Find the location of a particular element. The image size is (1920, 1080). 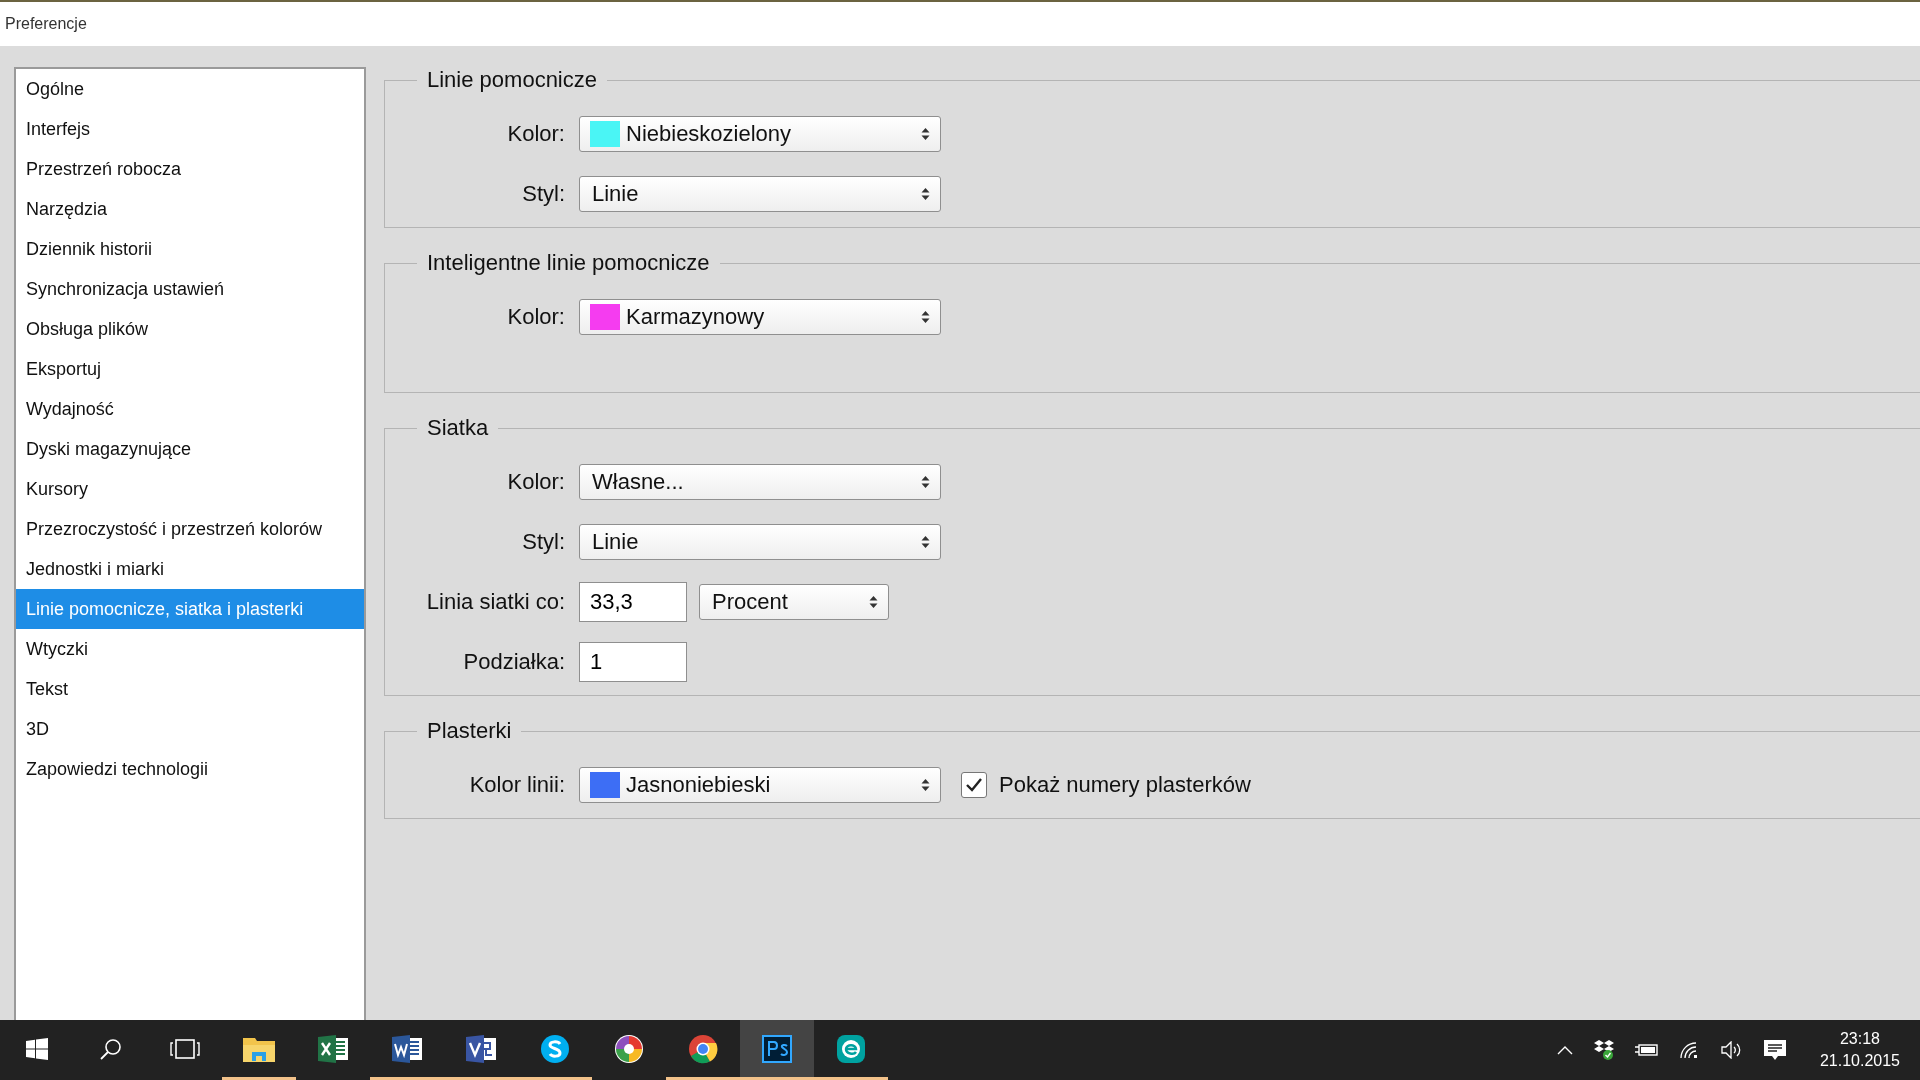

spreadsheet-app-icon is located at coordinates (333, 1048).